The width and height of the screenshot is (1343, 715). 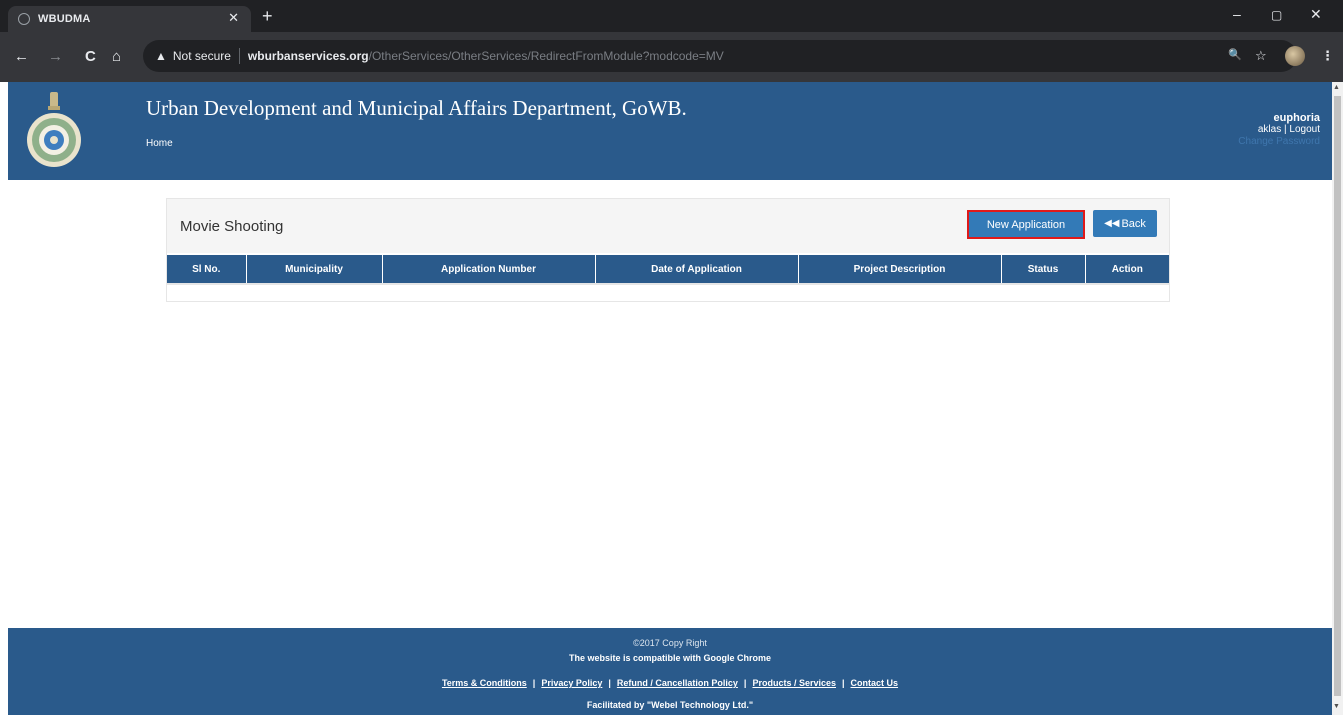 What do you see at coordinates (697, 269) in the screenshot?
I see `col-date-of-application: Date of Application` at bounding box center [697, 269].